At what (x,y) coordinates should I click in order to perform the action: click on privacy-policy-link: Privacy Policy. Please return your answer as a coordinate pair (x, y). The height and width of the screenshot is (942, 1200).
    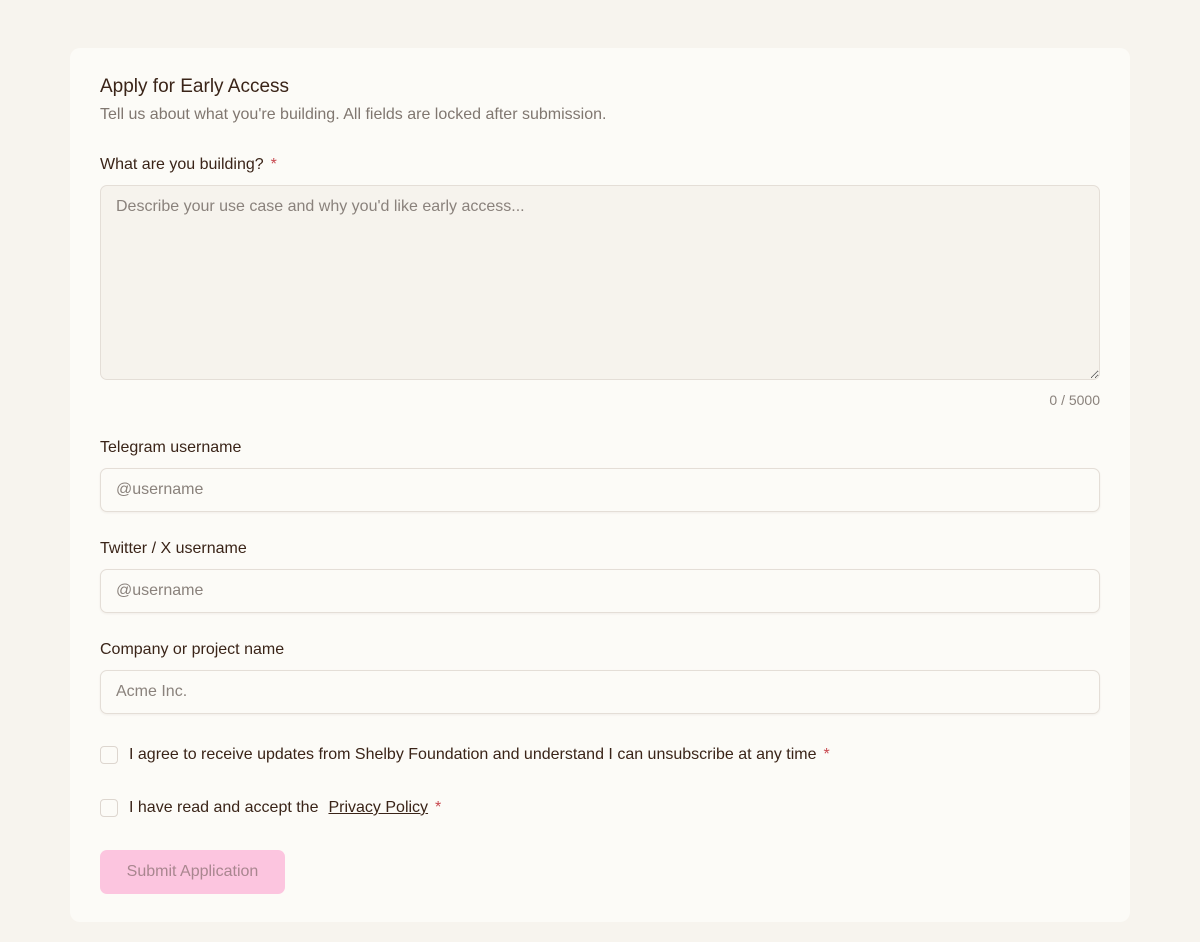
    Looking at the image, I should click on (378, 808).